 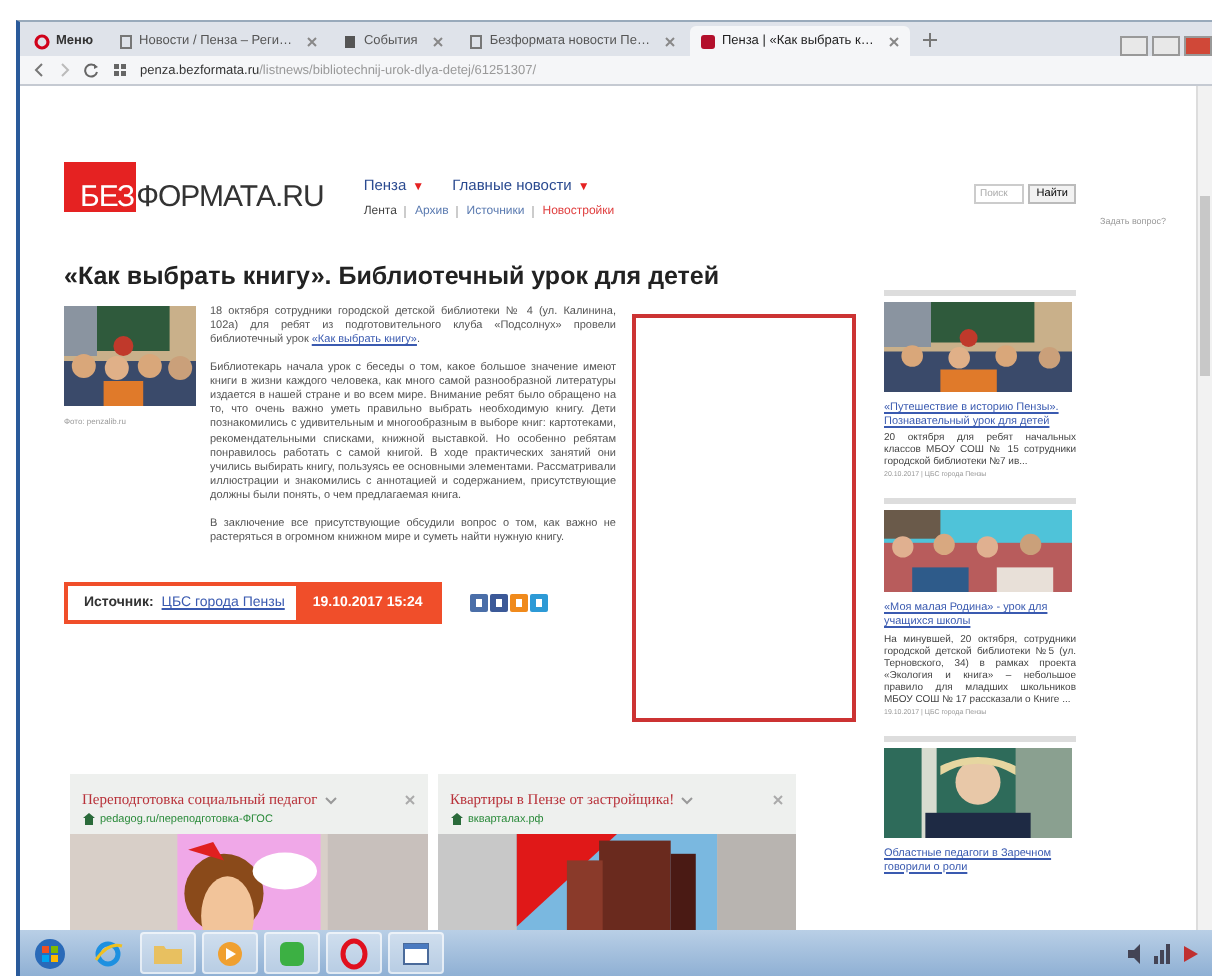 I want to click on network-icon, so click(x=1162, y=953).